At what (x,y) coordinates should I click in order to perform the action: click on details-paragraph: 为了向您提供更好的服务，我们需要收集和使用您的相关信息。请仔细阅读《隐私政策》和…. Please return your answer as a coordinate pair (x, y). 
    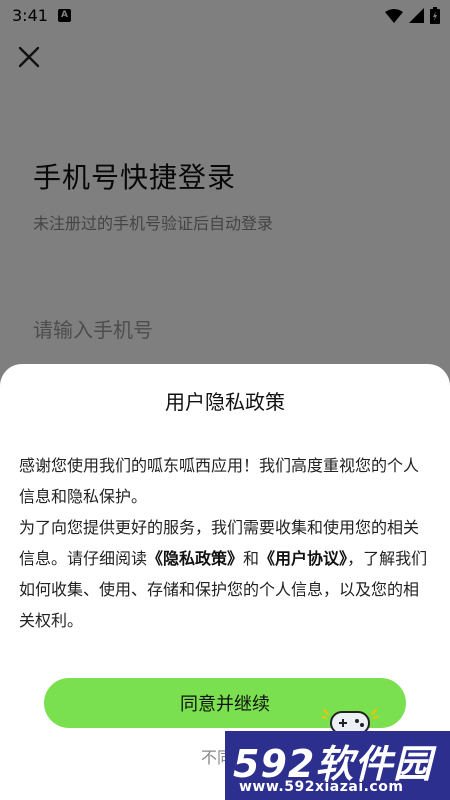
    Looking at the image, I should click on (226, 574).